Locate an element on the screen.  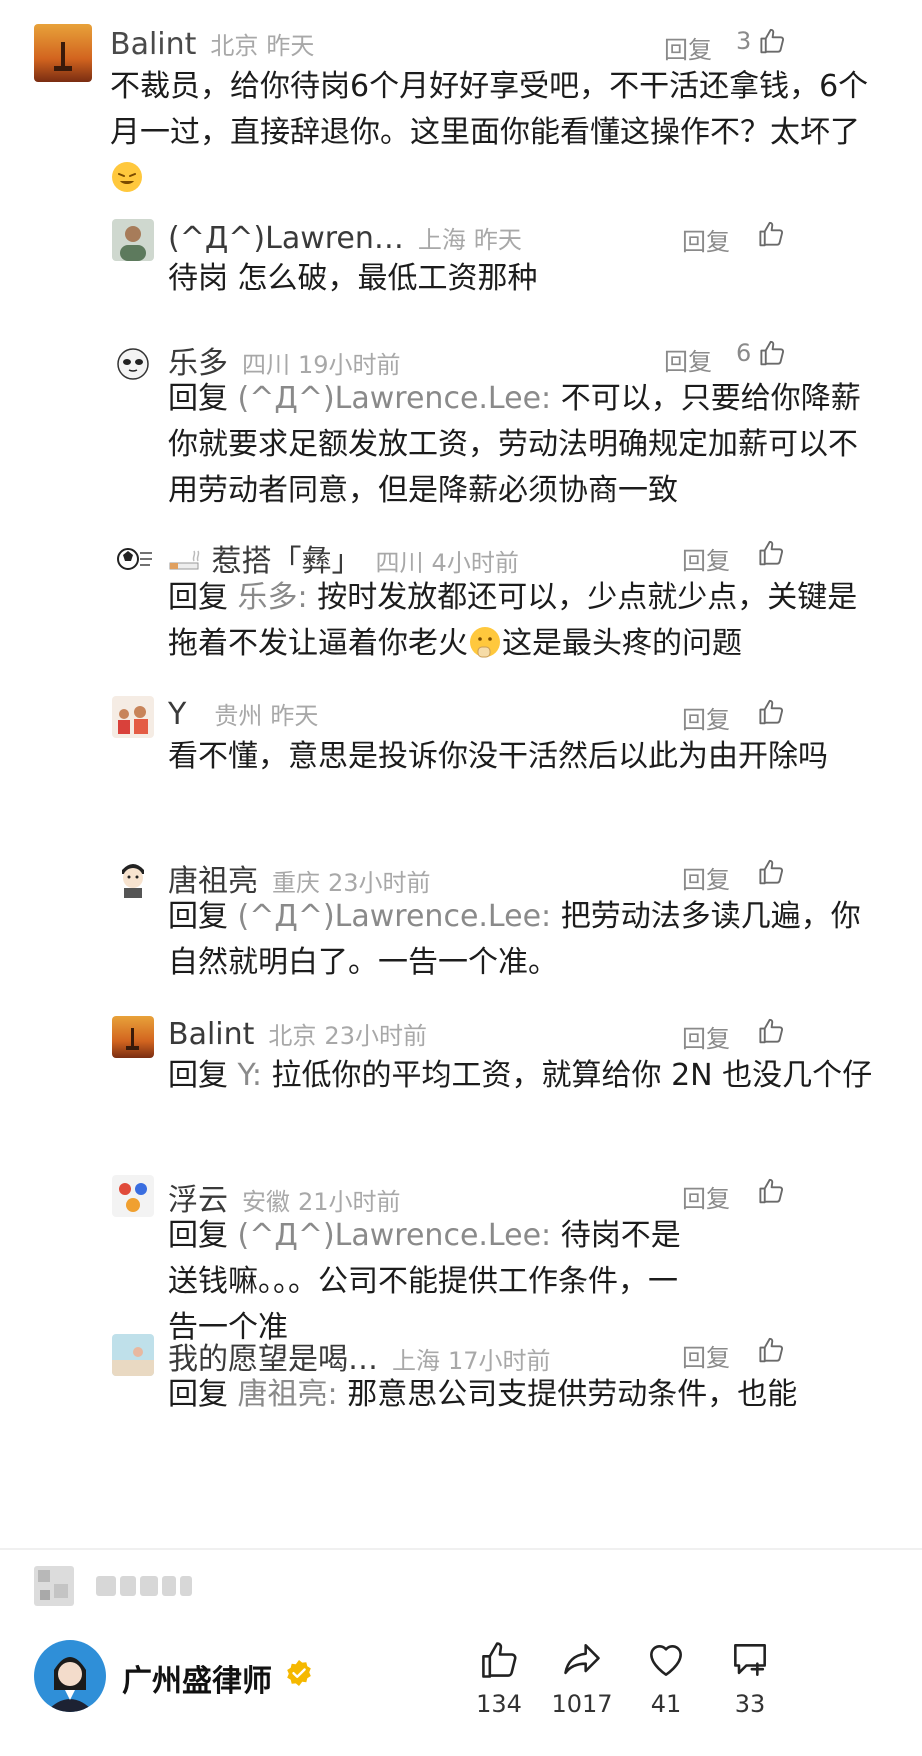
like-count: 134 is located at coordinates (499, 1704).